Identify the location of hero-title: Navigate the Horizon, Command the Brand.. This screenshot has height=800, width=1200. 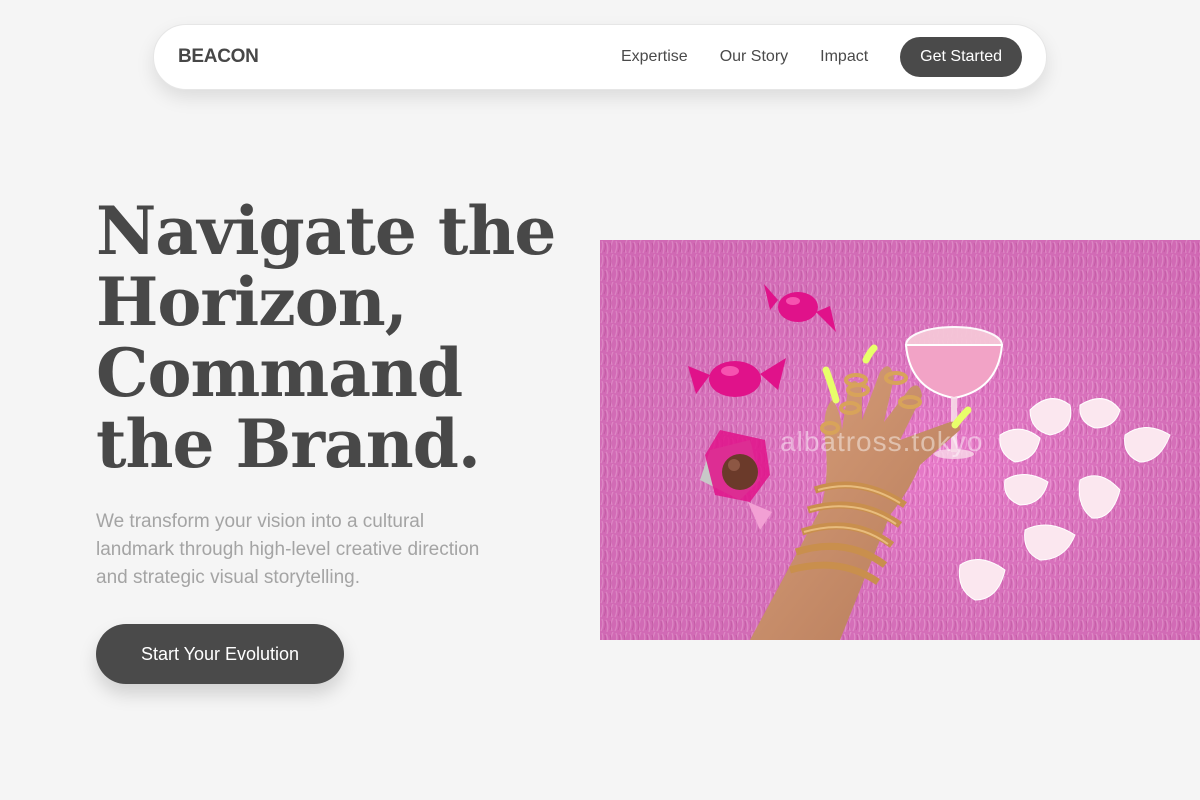
(331, 338).